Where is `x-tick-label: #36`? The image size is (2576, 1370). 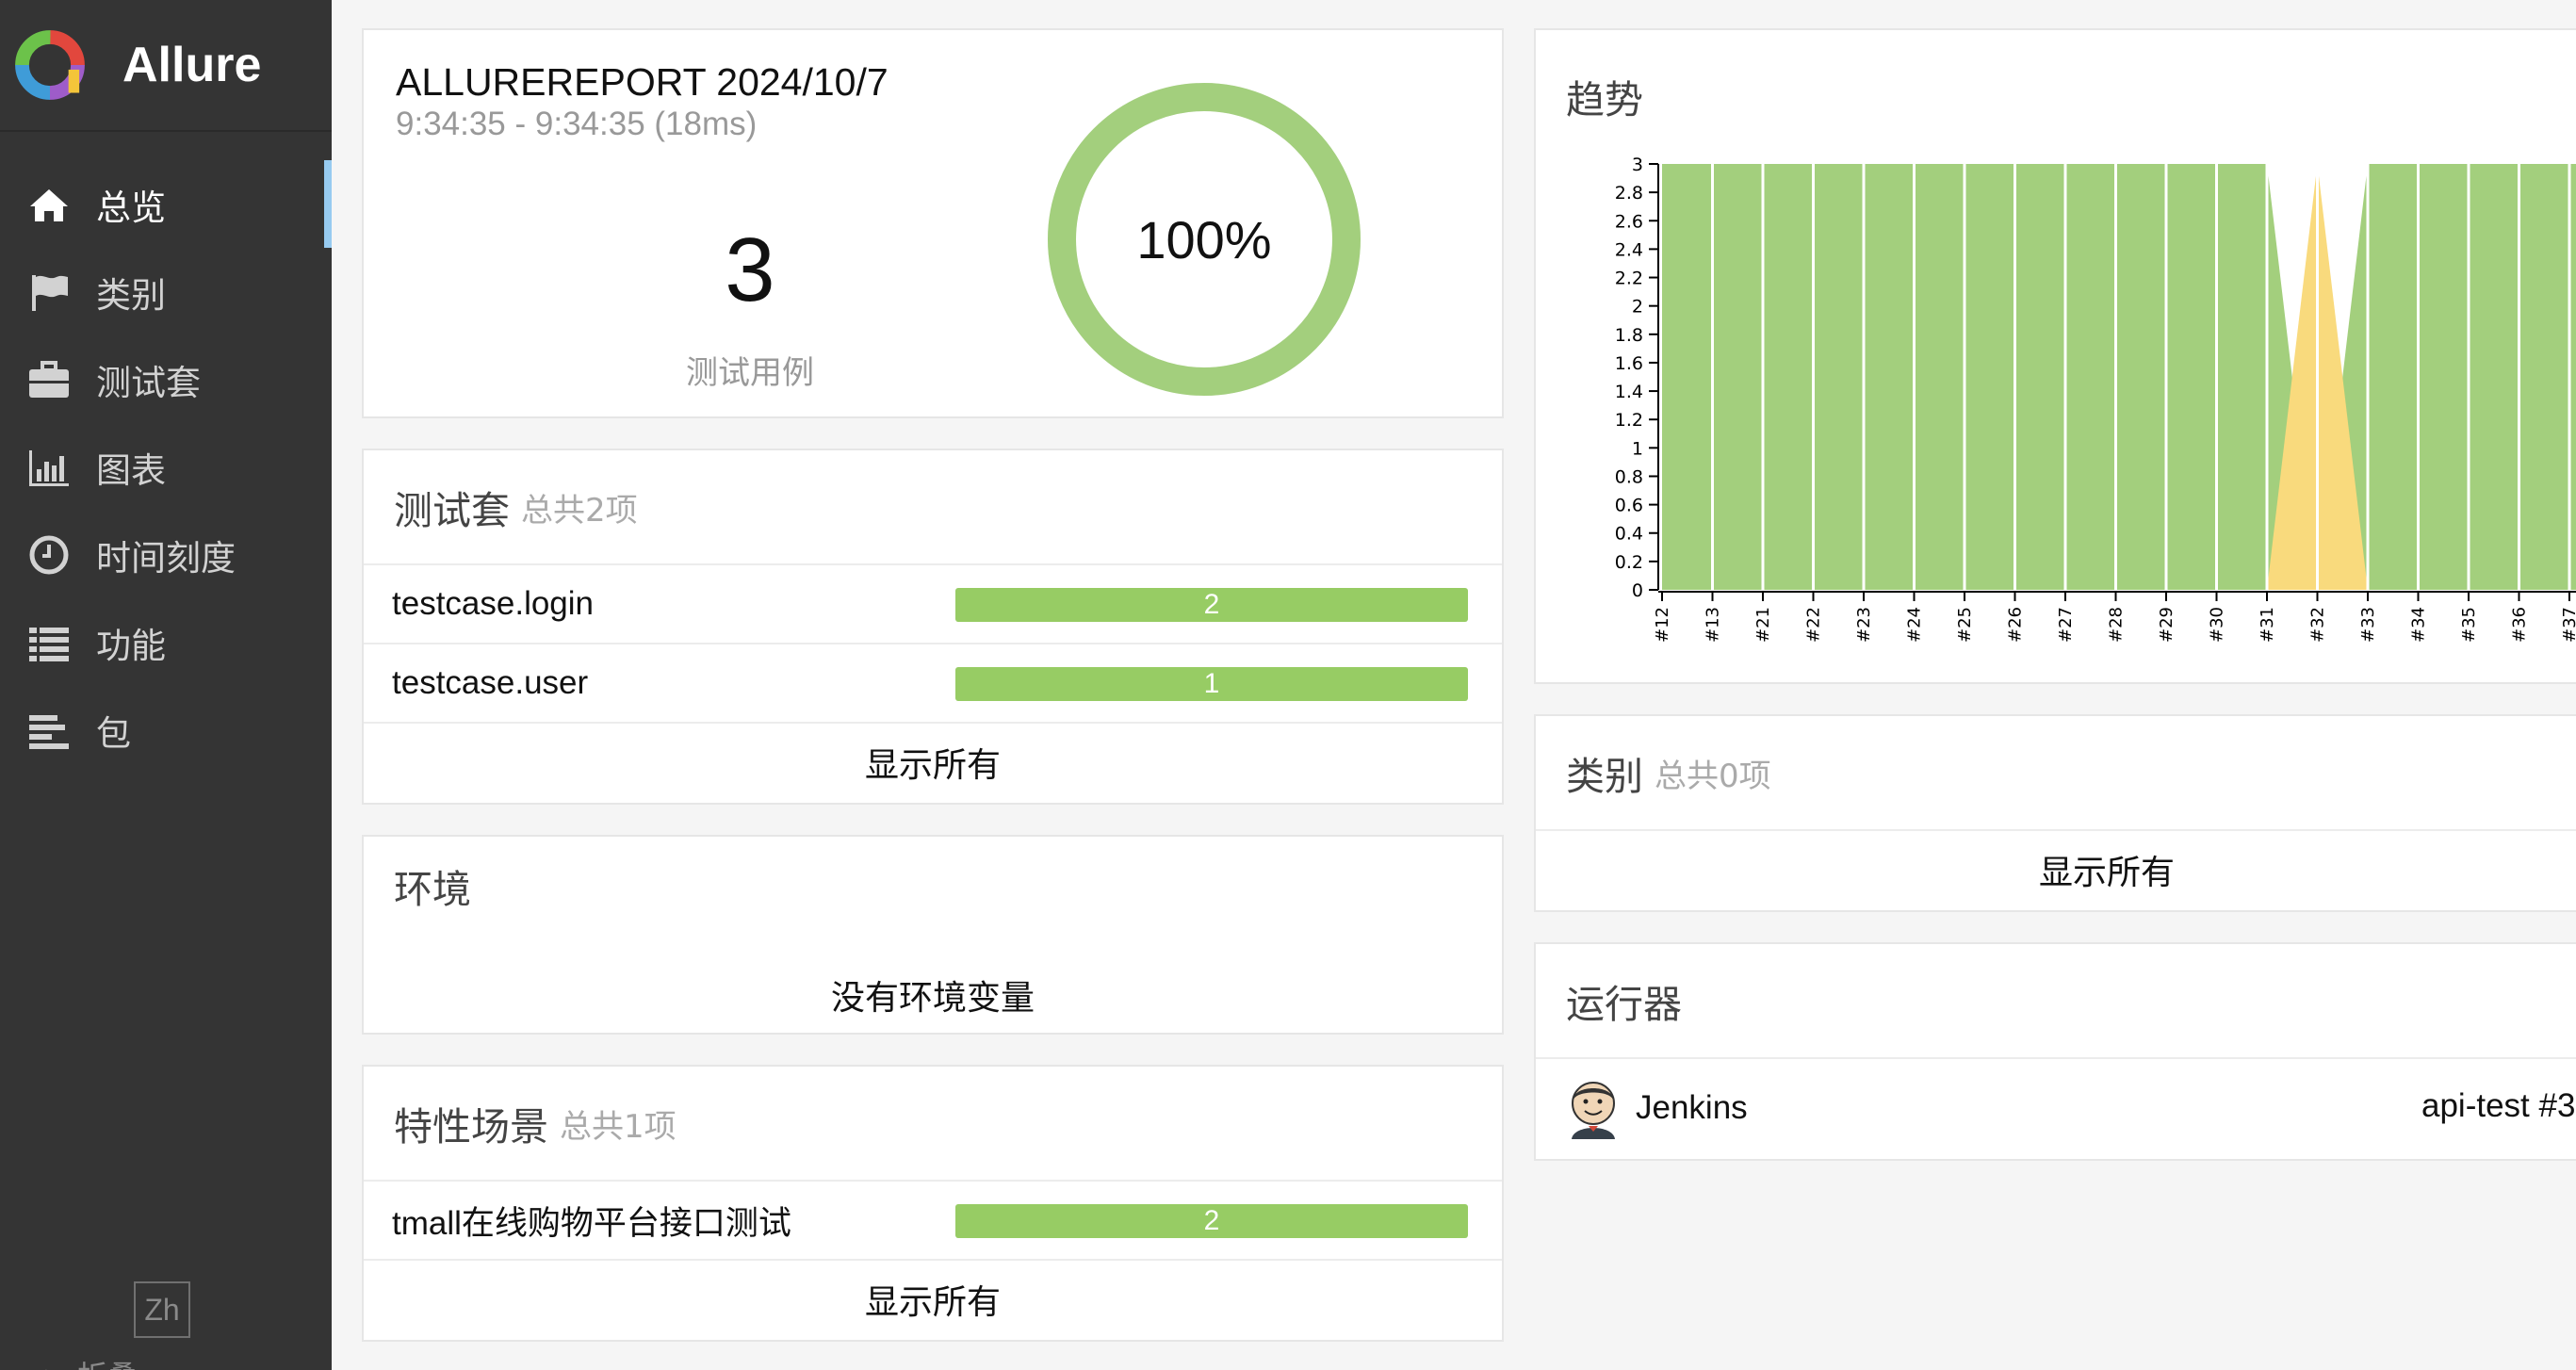
x-tick-label: #36 is located at coordinates (2520, 625).